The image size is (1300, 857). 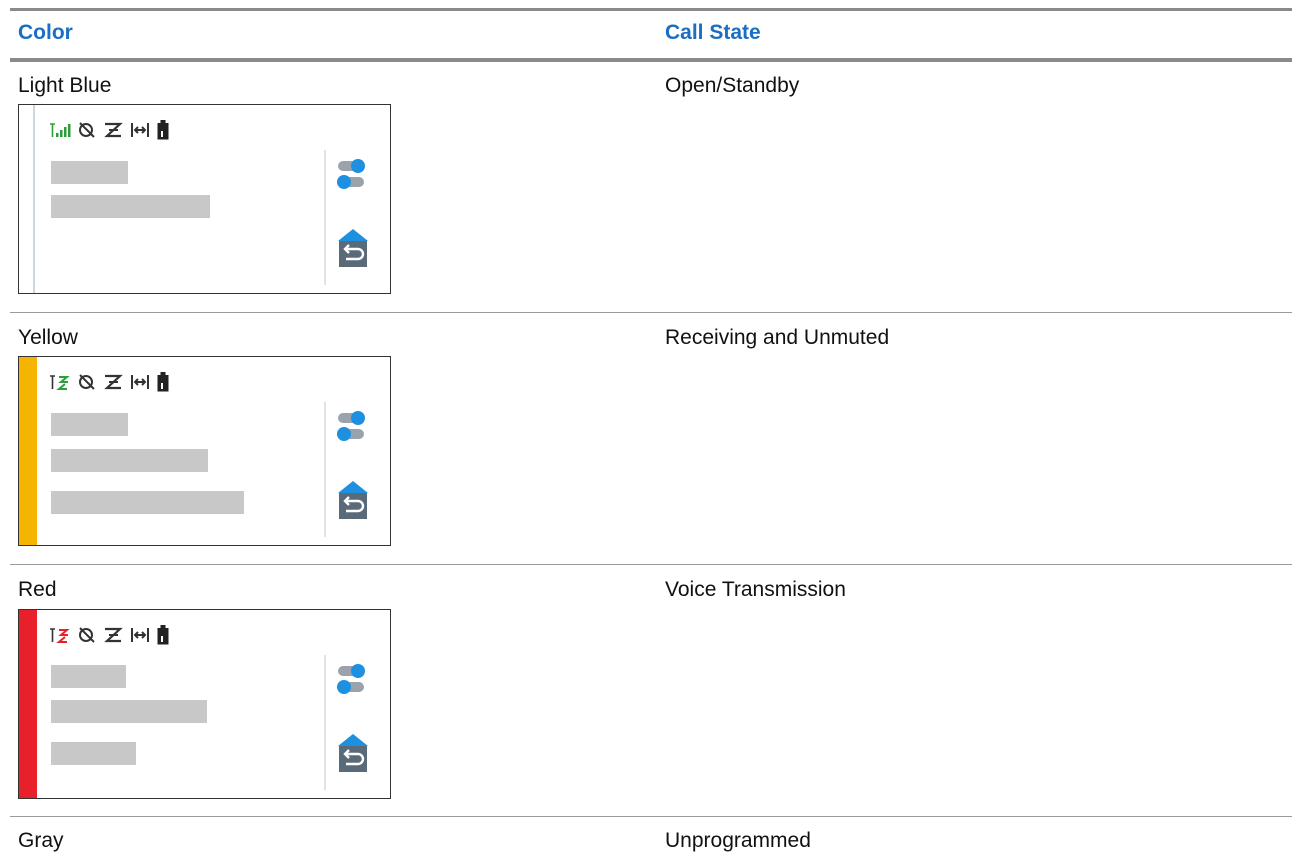 What do you see at coordinates (41, 840) in the screenshot?
I see `row-color-gray: Gray` at bounding box center [41, 840].